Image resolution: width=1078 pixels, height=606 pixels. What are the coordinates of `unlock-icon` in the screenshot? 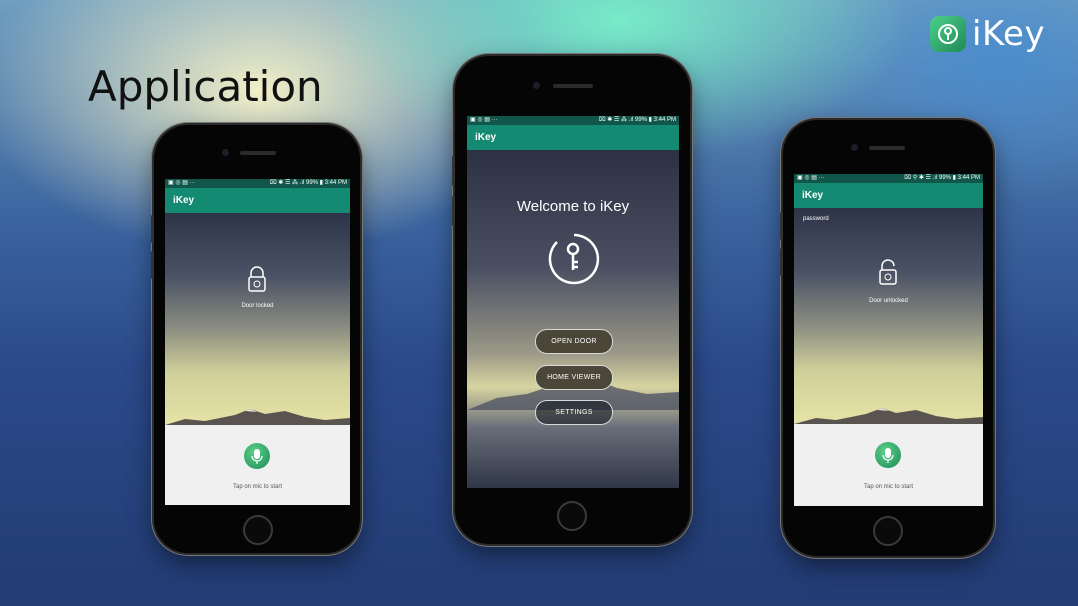 It's located at (888, 274).